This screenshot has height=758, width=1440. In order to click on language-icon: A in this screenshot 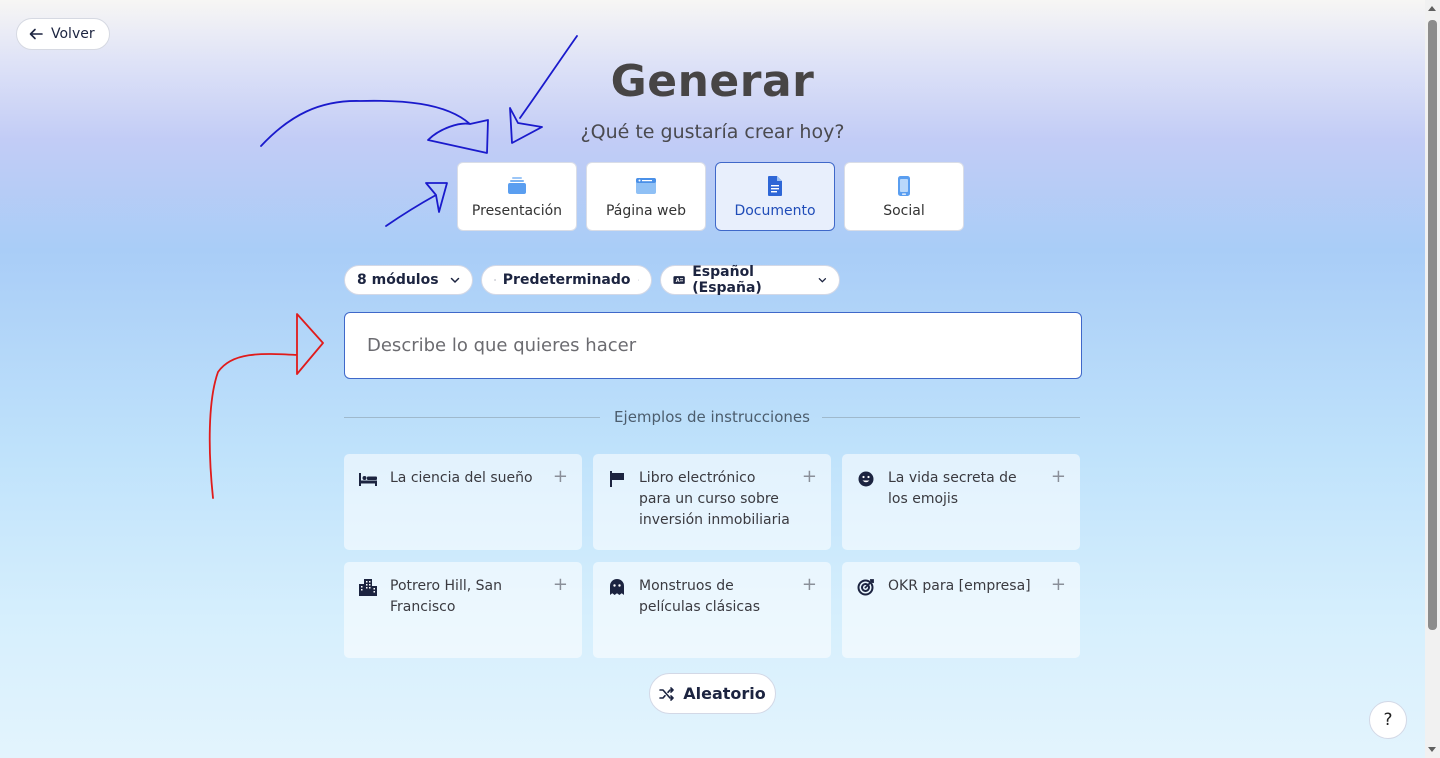, I will do `click(679, 280)`.